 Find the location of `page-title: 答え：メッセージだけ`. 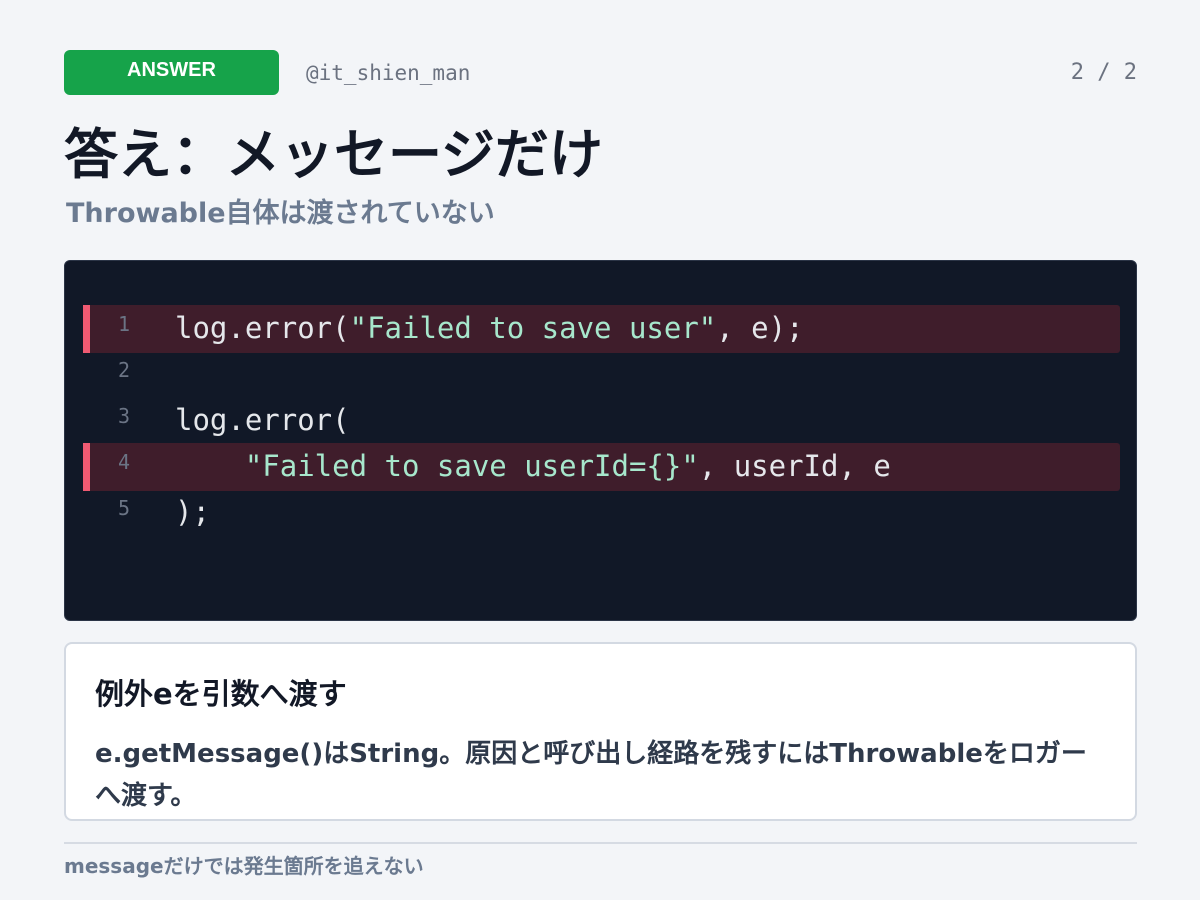

page-title: 答え：メッセージだけ is located at coordinates (333, 154).